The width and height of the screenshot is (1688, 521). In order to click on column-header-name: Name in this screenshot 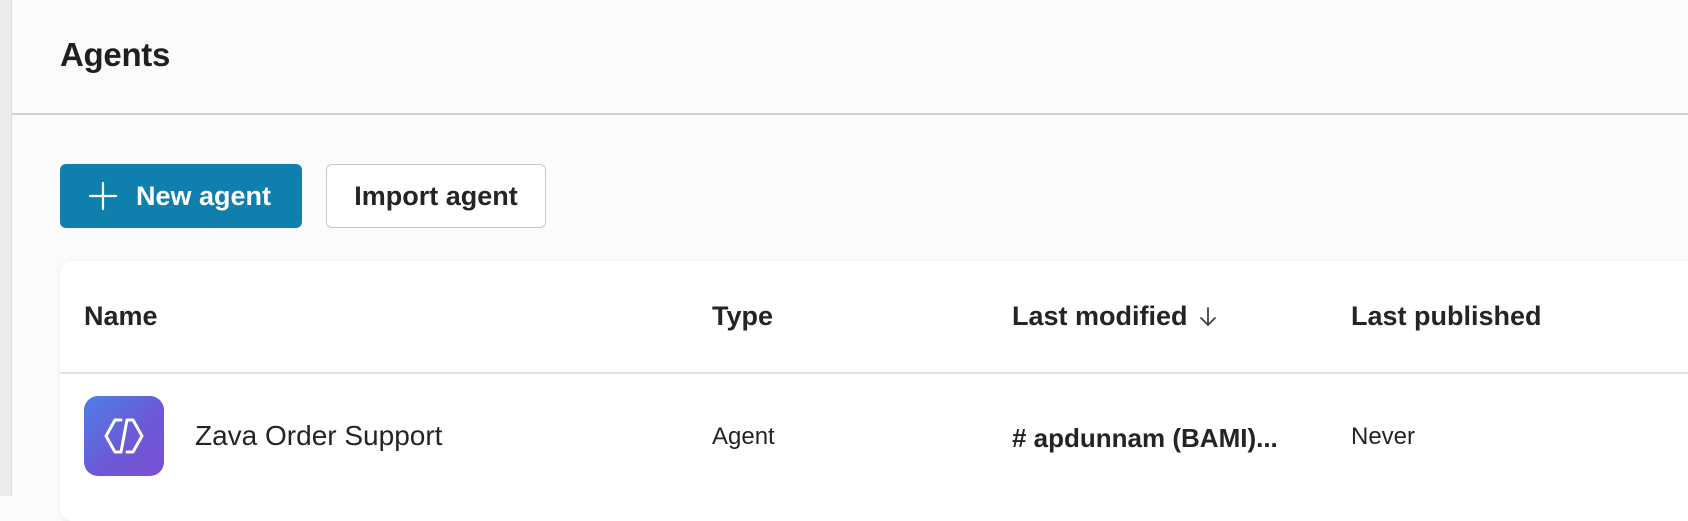, I will do `click(121, 316)`.